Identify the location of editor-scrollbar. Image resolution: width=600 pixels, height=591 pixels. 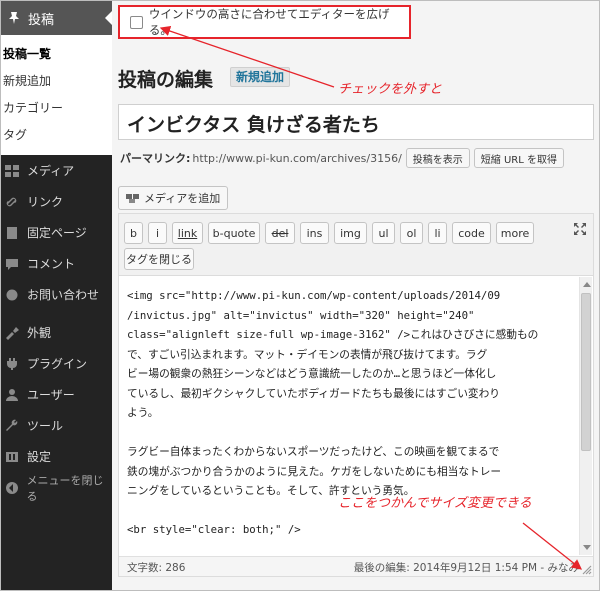
(585, 416).